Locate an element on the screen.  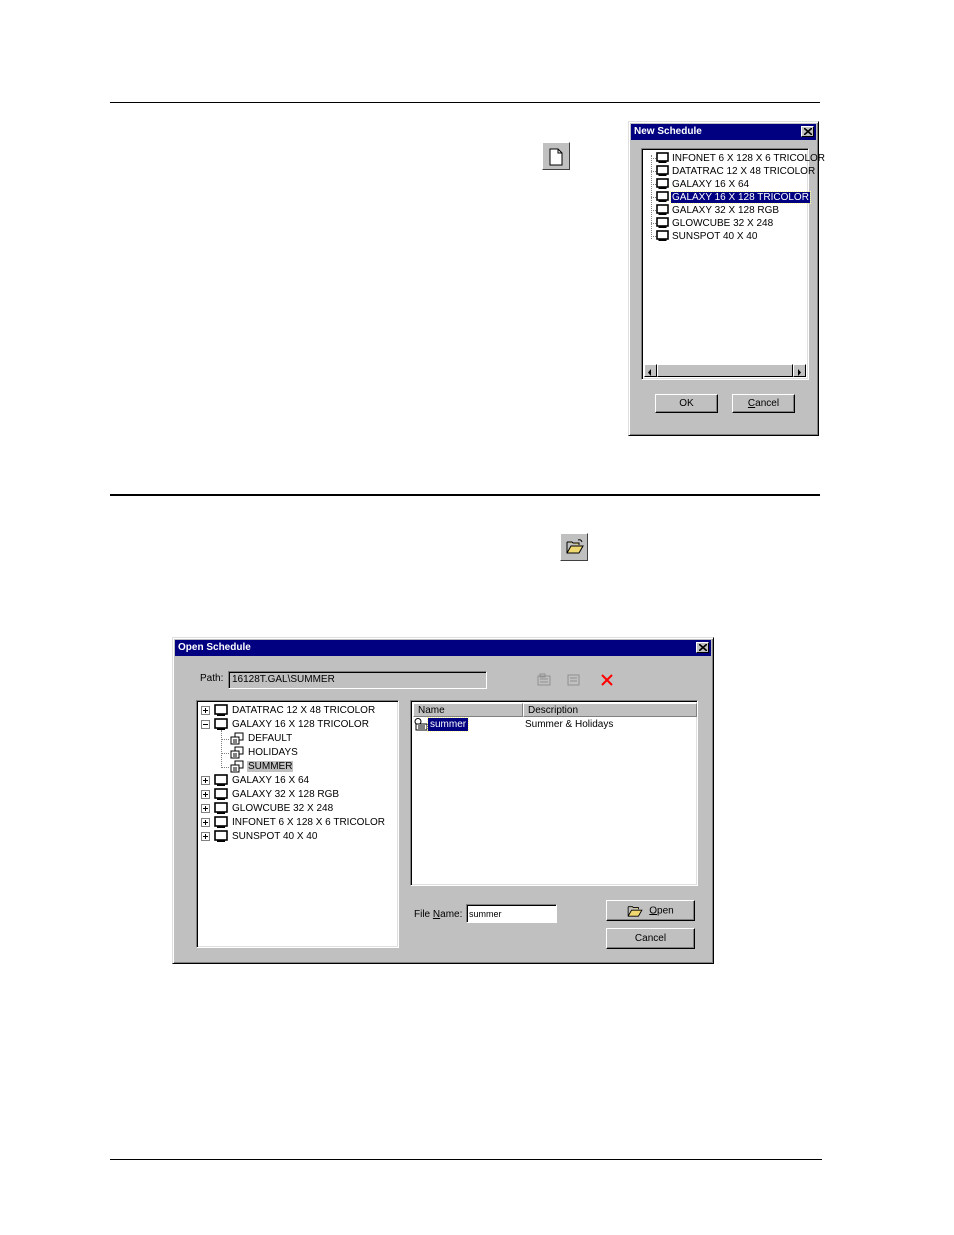
tree-item-schedule: SUMMER is located at coordinates (257, 766).